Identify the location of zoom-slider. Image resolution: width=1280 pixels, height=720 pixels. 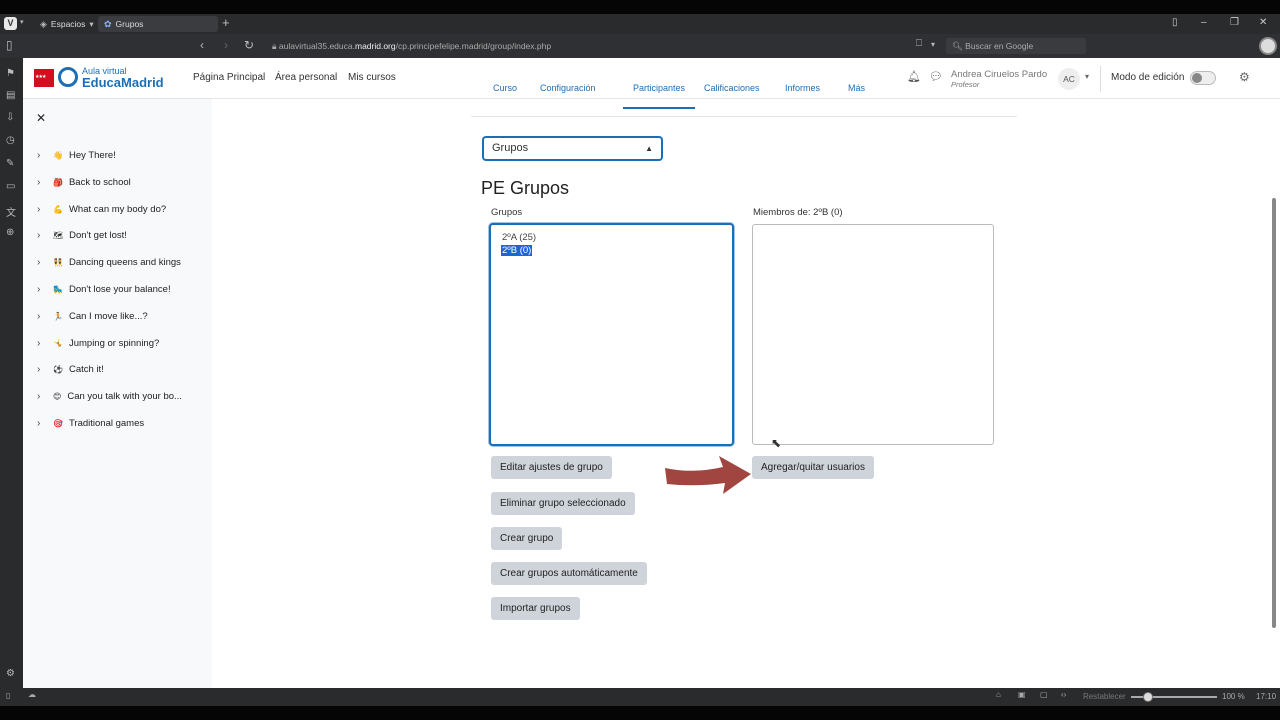
(1174, 697).